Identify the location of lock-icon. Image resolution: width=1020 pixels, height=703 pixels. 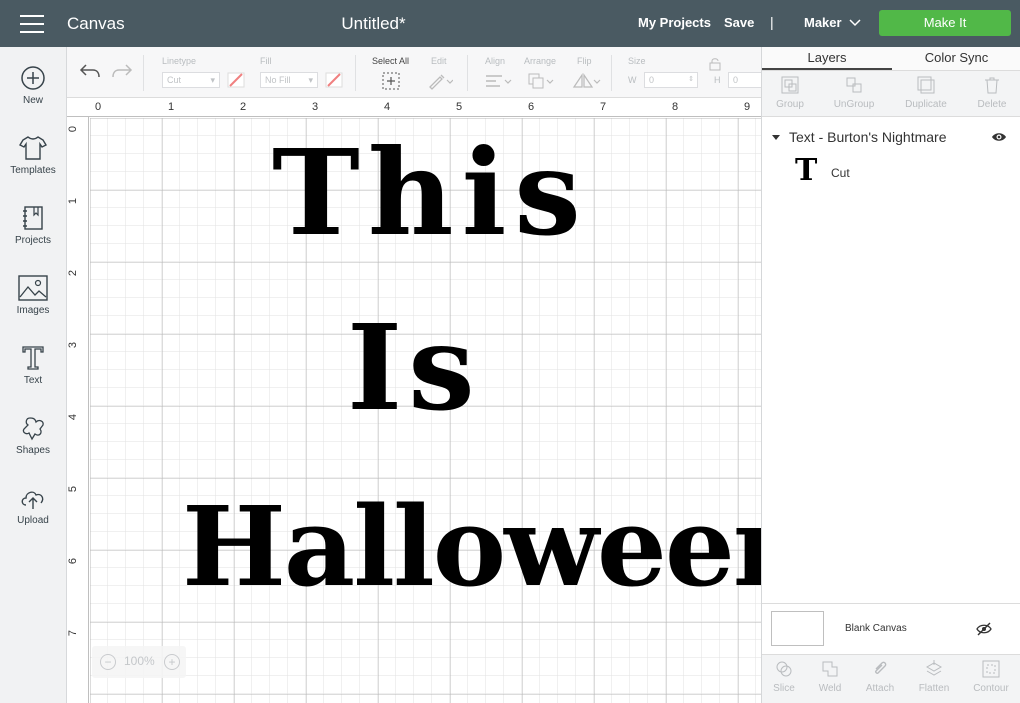
(715, 64).